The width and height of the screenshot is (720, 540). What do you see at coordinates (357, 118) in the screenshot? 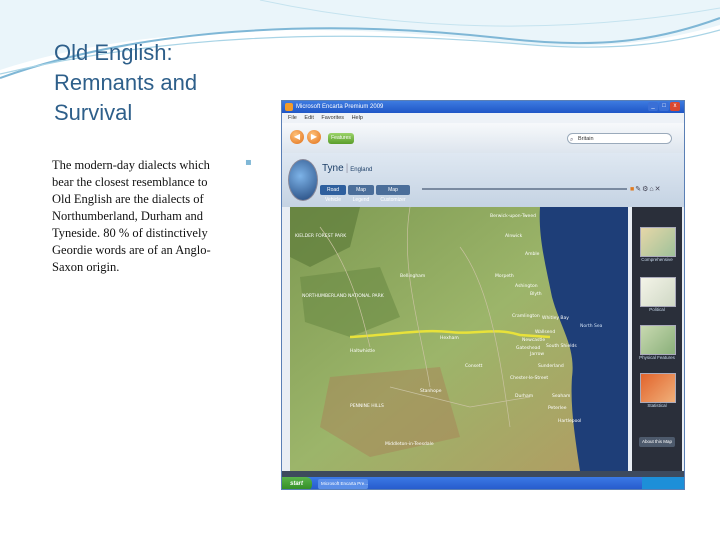
I see `menu-help: Help` at bounding box center [357, 118].